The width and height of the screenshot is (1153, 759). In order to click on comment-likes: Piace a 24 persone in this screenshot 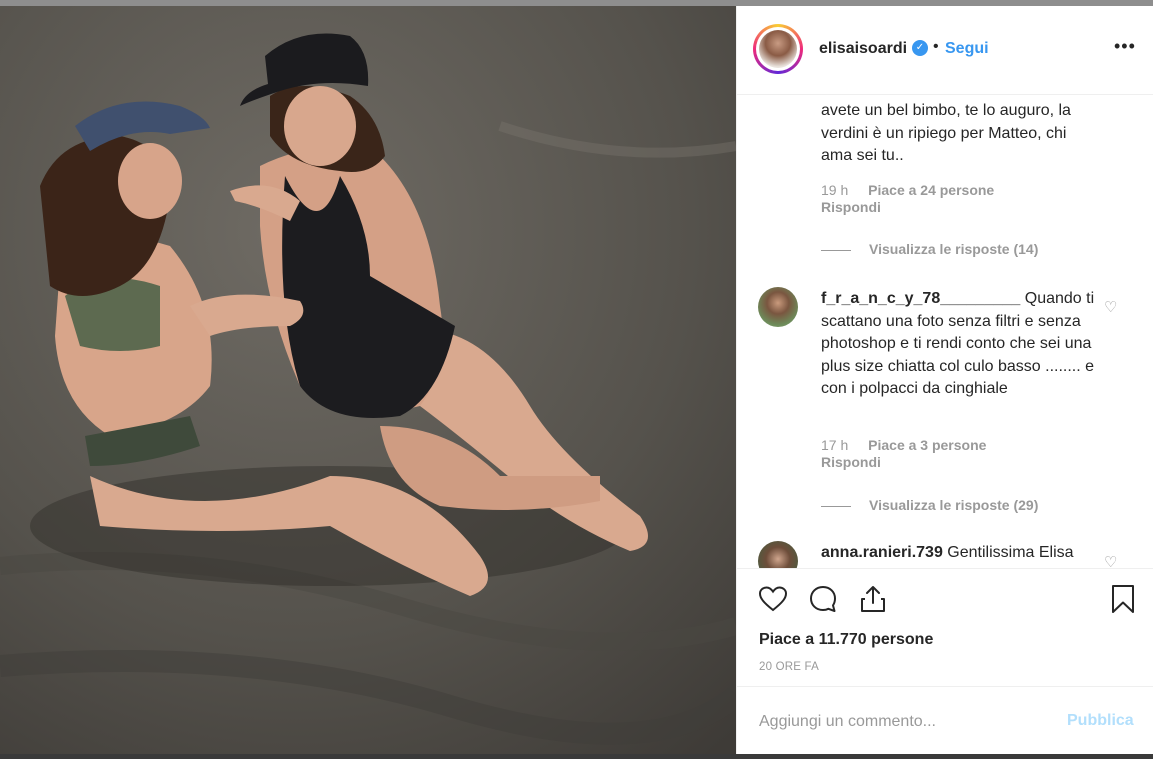, I will do `click(931, 190)`.